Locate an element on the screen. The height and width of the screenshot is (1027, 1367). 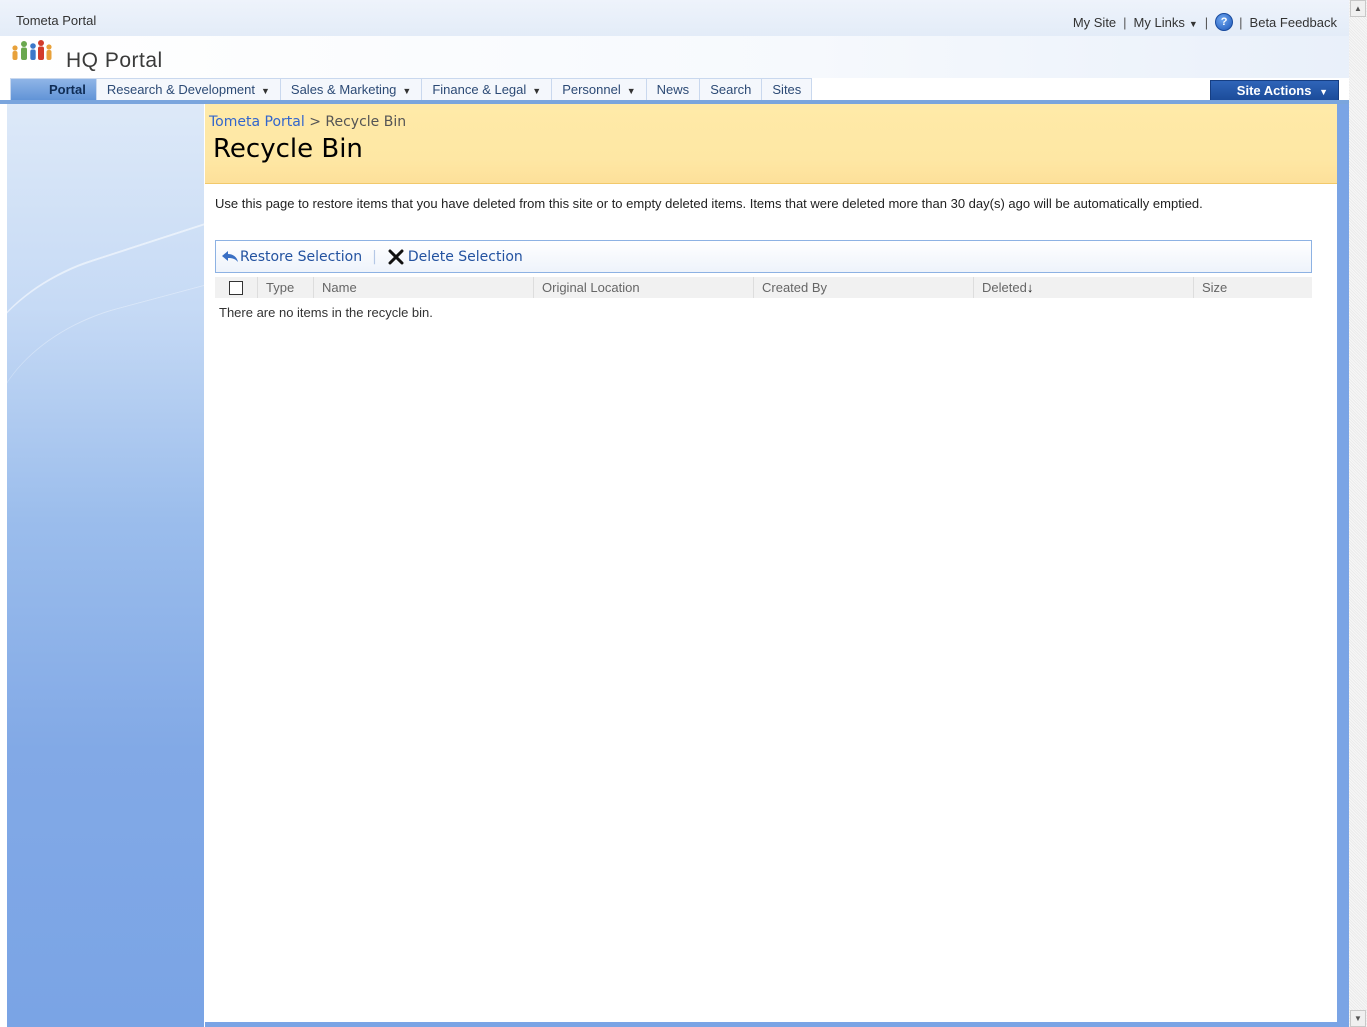
tab-sites: Sites is located at coordinates (787, 89).